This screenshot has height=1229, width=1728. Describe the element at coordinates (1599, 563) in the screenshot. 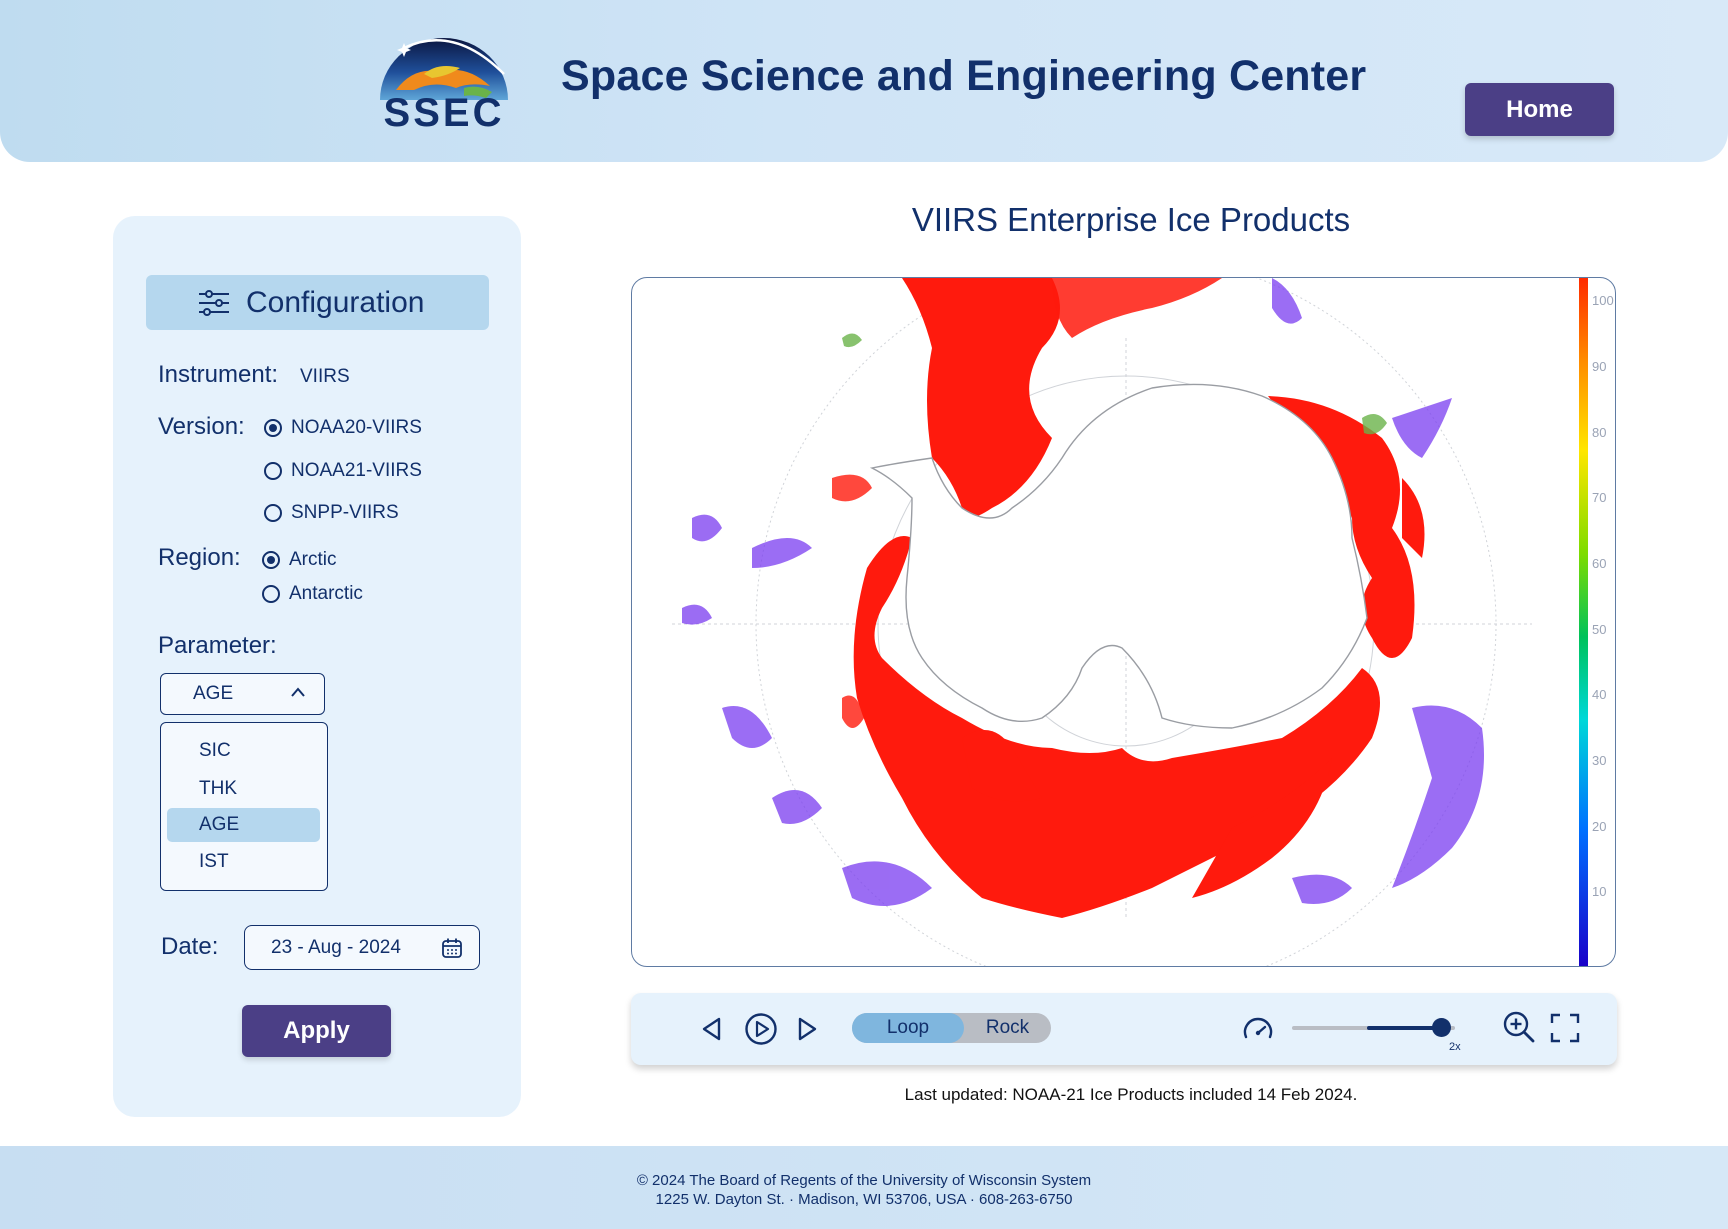

I see `colorbar-tick: 60` at that location.